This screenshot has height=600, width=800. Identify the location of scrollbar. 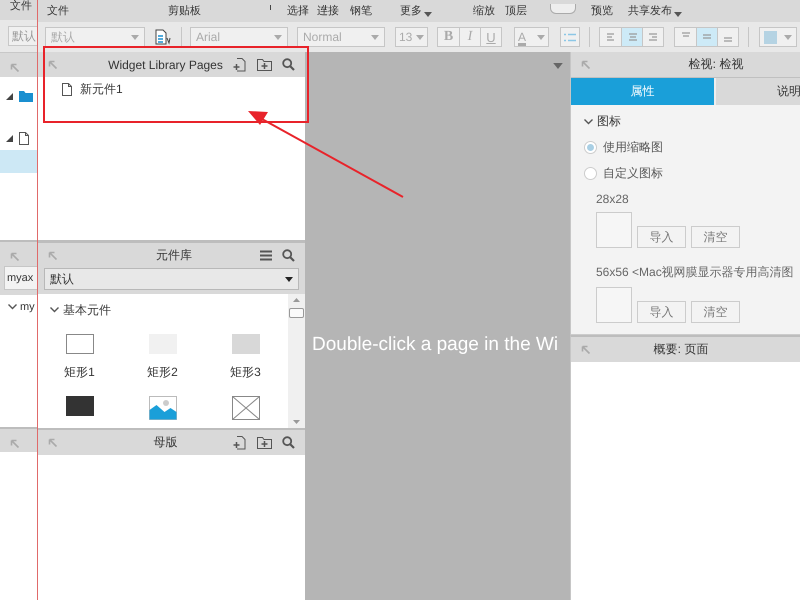
(296, 361).